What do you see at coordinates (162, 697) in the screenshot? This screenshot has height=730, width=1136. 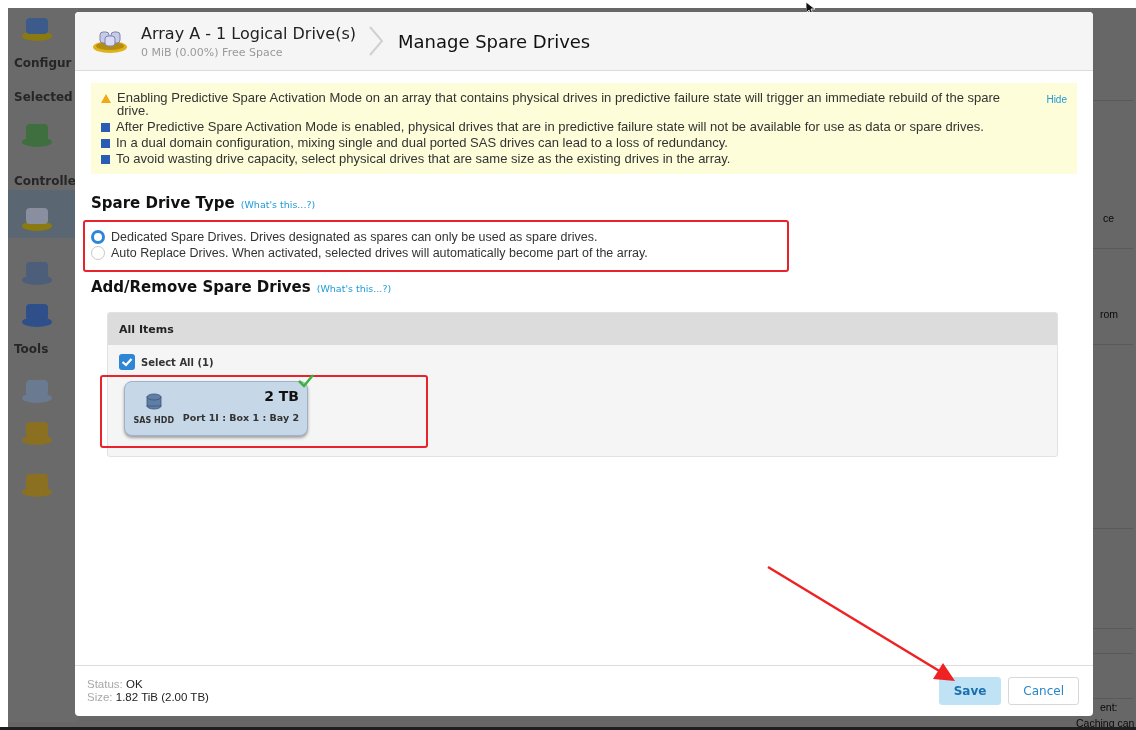 I see `size-value: 1.82 TiB (2.00 TB)` at bounding box center [162, 697].